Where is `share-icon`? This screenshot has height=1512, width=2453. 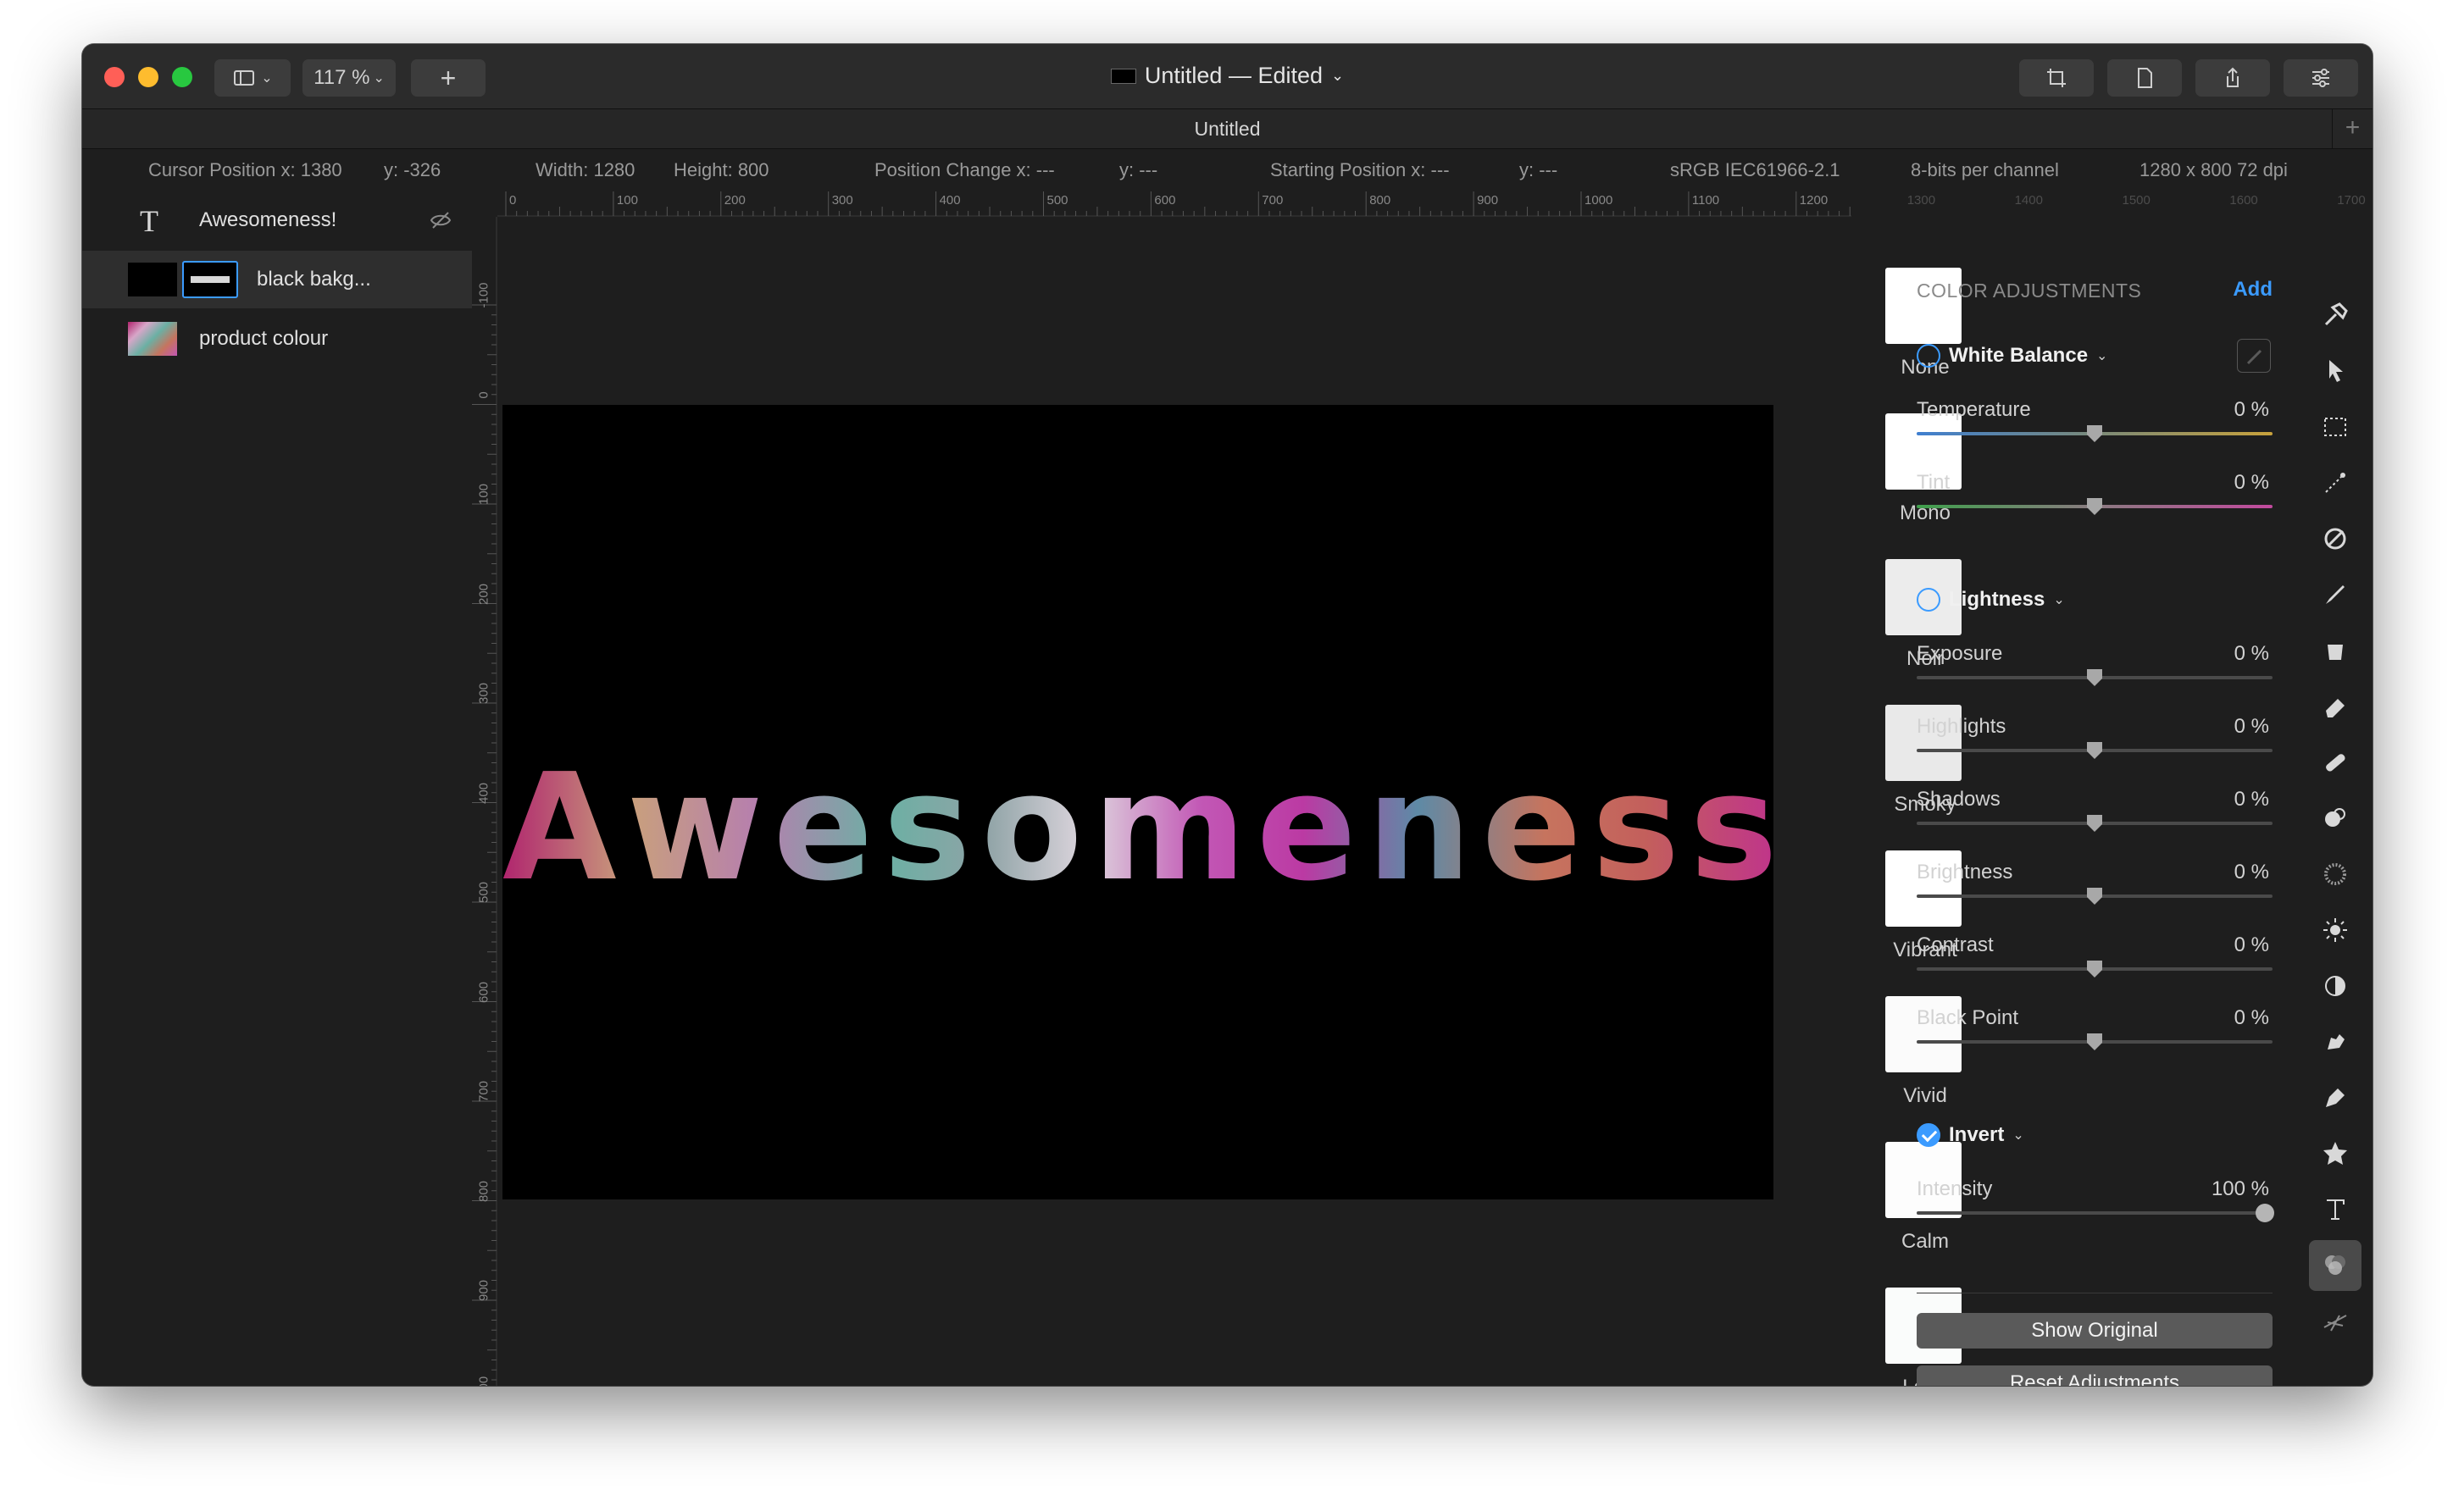
share-icon is located at coordinates (2233, 77).